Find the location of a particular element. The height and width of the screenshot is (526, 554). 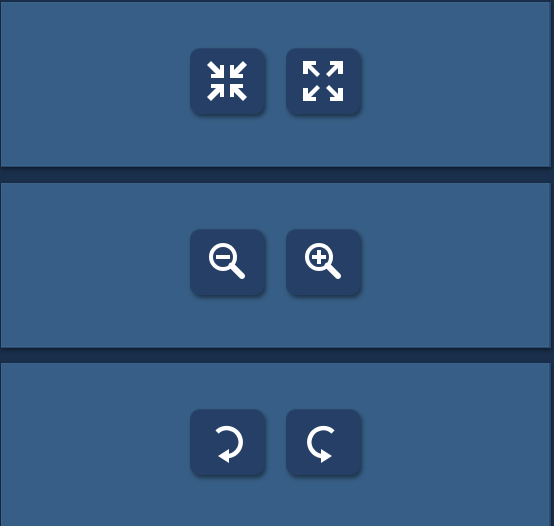

enter-fullscreen-icon is located at coordinates (323, 81).